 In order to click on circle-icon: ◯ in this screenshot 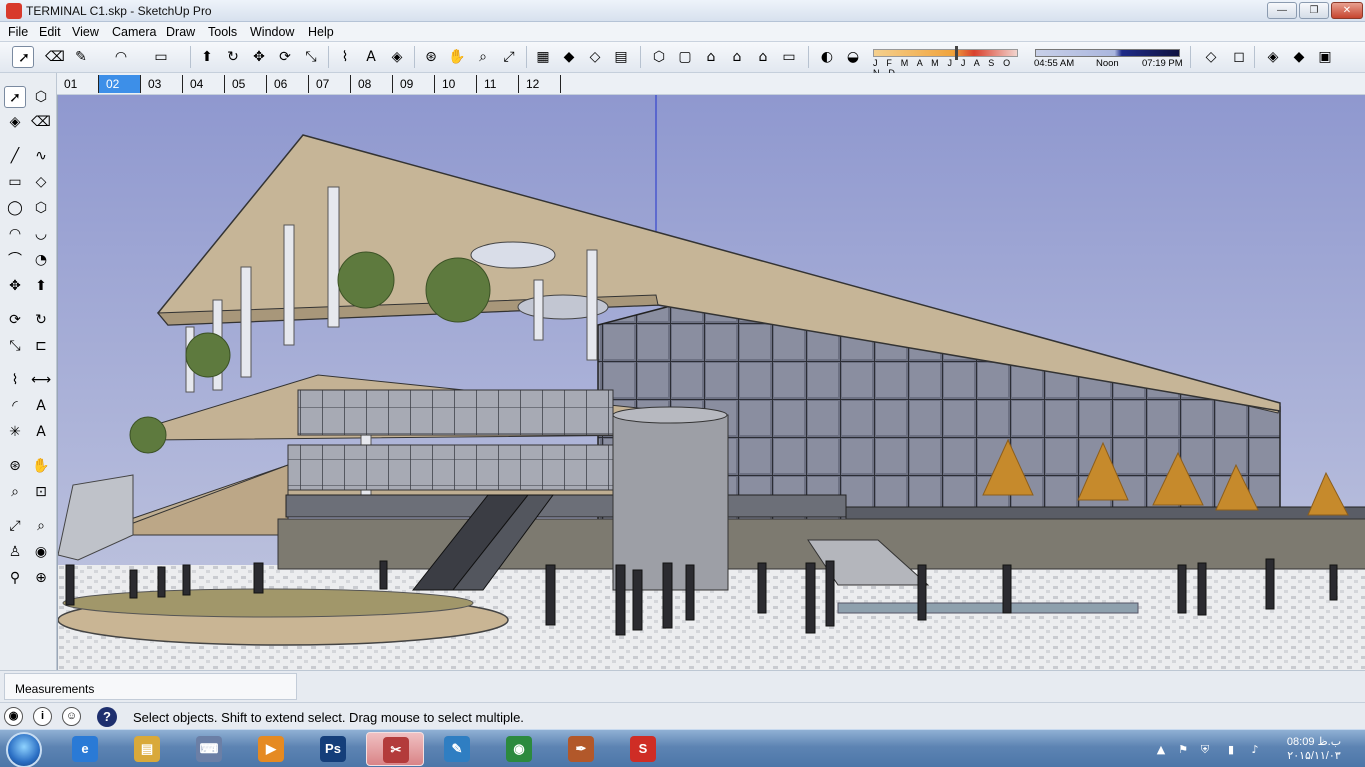, I will do `click(15, 208)`.